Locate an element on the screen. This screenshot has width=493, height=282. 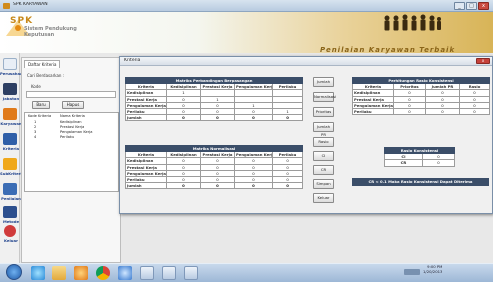
nav-item-perusahaan: Perusahaan is located at coordinates (11, 73).